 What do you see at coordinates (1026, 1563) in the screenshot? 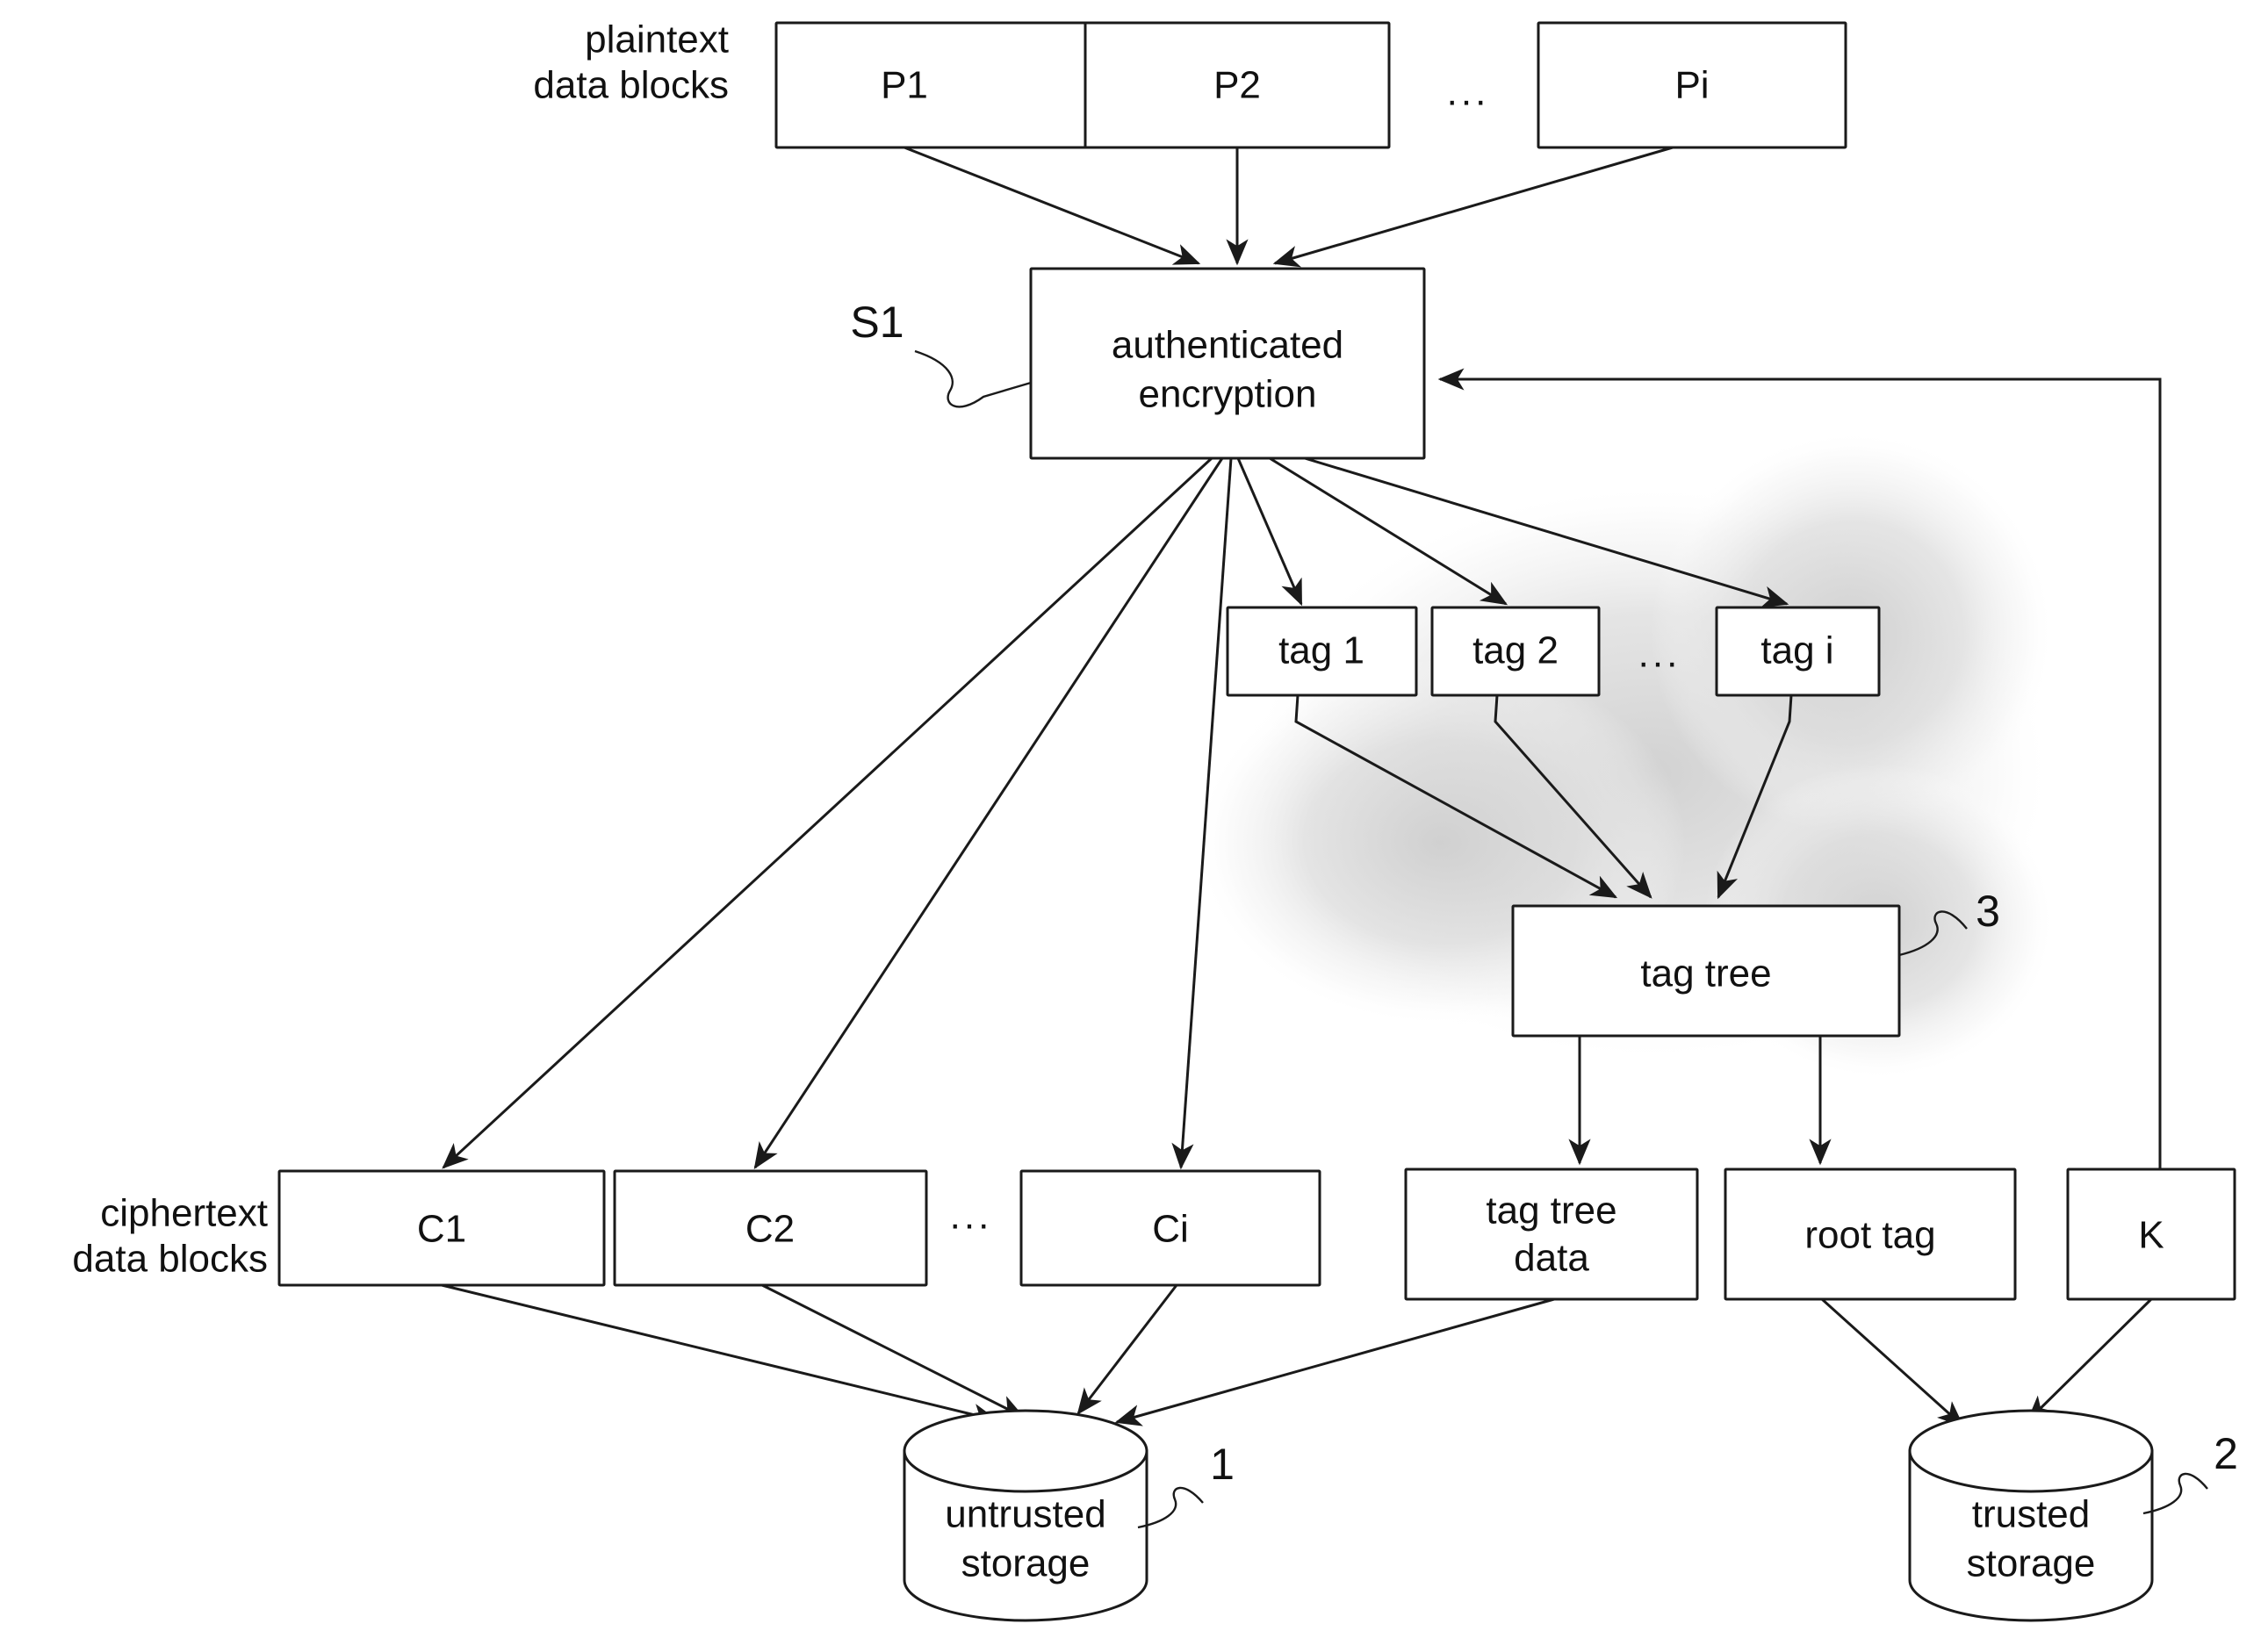
I see `untrusted-storage-label-line2: storage` at bounding box center [1026, 1563].